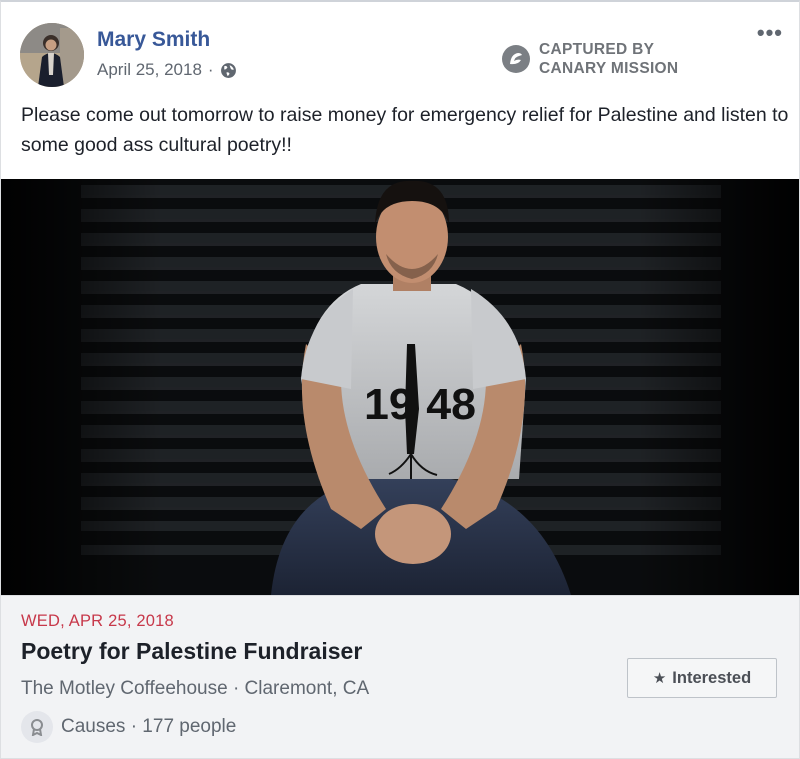 This screenshot has height=759, width=800. Describe the element at coordinates (420, 404) in the screenshot. I see `shirt-graphic-text: 19 48` at that location.